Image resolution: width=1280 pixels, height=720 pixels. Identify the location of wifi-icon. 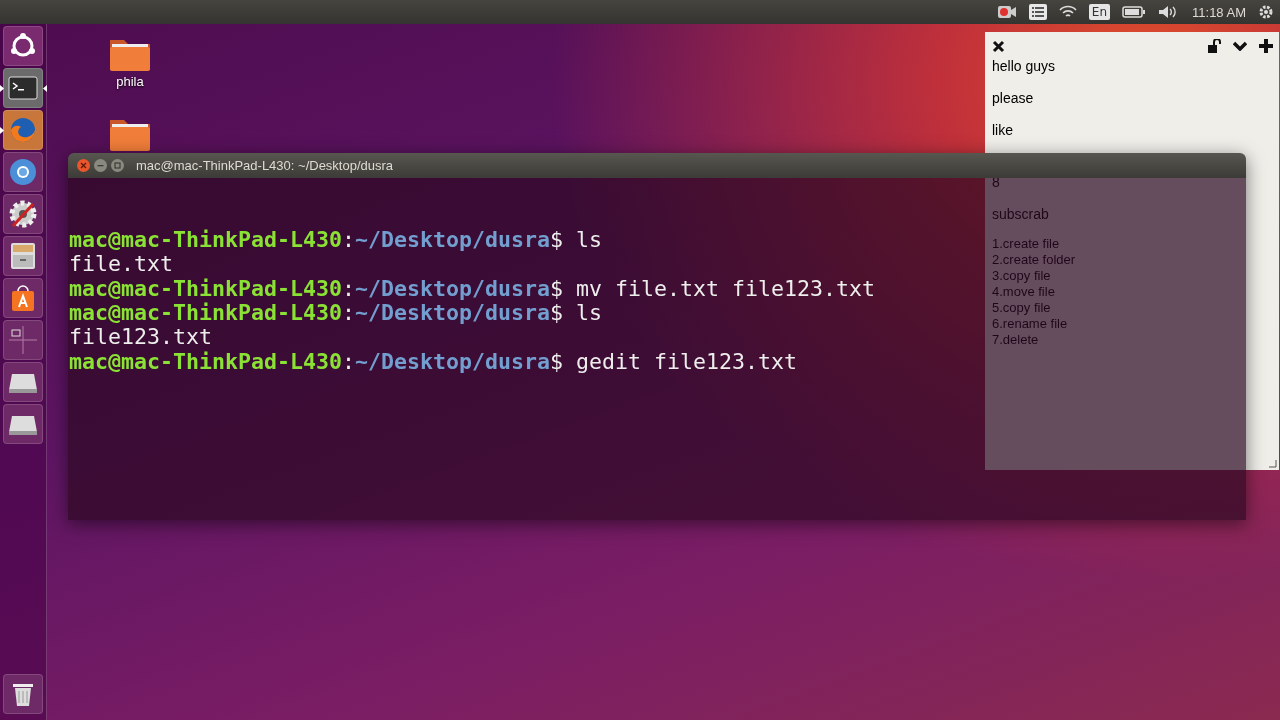
(1067, 12).